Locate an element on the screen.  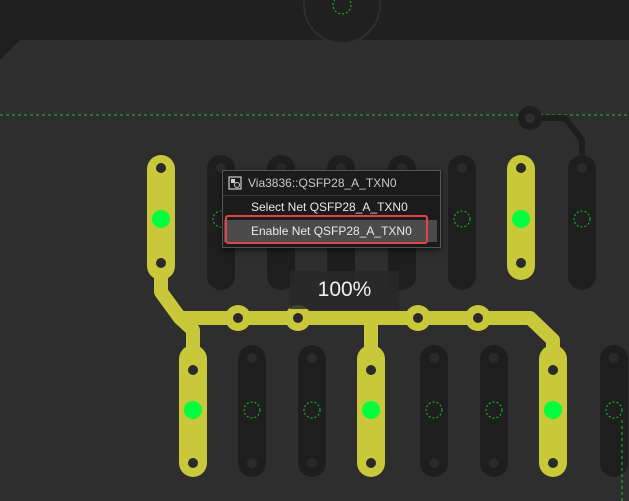
menu-item-select-net-label: Select Net QSFP28_A_TXN0 is located at coordinates (329, 207).